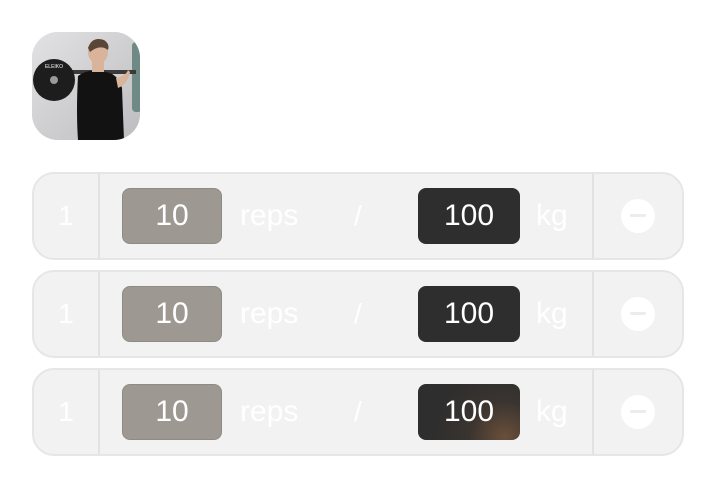 The height and width of the screenshot is (490, 716). I want to click on athlete-barbell-photo: ELEIKO, so click(86, 86).